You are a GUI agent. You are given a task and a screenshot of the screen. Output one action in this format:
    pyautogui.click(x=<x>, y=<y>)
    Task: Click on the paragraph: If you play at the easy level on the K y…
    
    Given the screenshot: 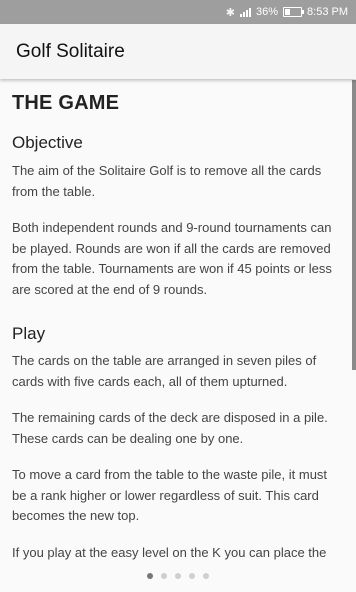 What is the action you would take?
    pyautogui.click(x=169, y=552)
    